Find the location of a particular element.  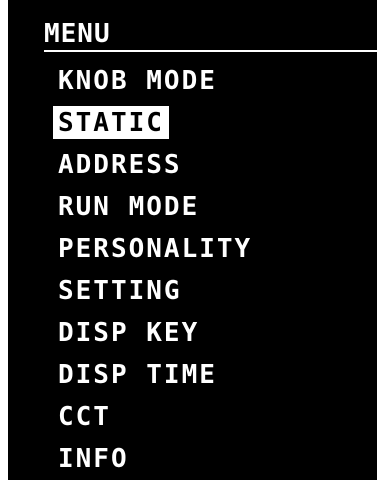

menu-item-label: STATIC is located at coordinates (111, 122).